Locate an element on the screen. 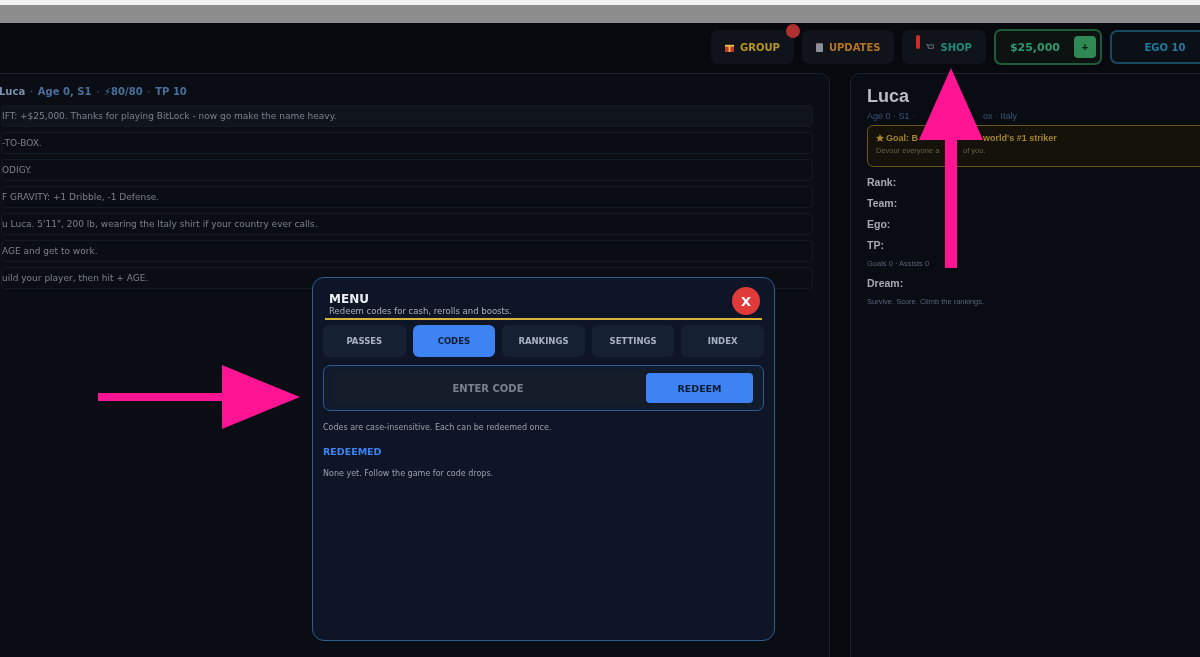 Image resolution: width=1200 pixels, height=657 pixels. log-entry: F GRAVITY: +1 Dribble, -1 Defense. is located at coordinates (407, 197).